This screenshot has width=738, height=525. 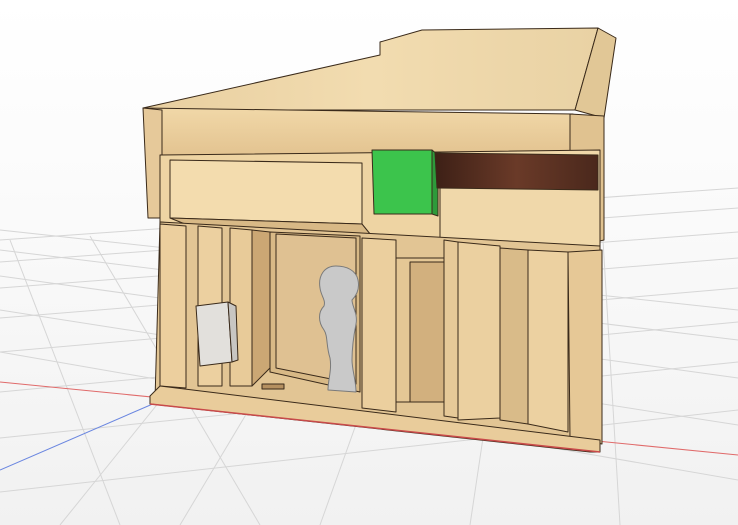 What do you see at coordinates (266, 192) in the screenshot?
I see `sign-board` at bounding box center [266, 192].